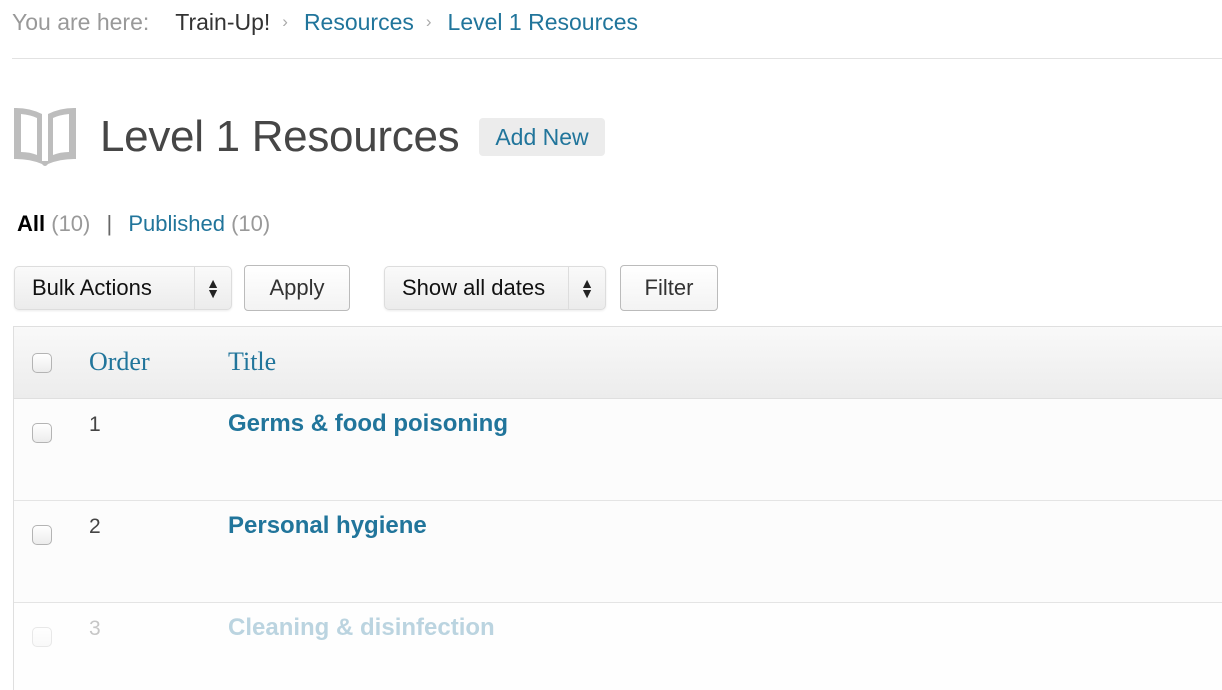 The image size is (1222, 690). I want to click on status-filters: All (10) | Published (10), so click(143, 224).